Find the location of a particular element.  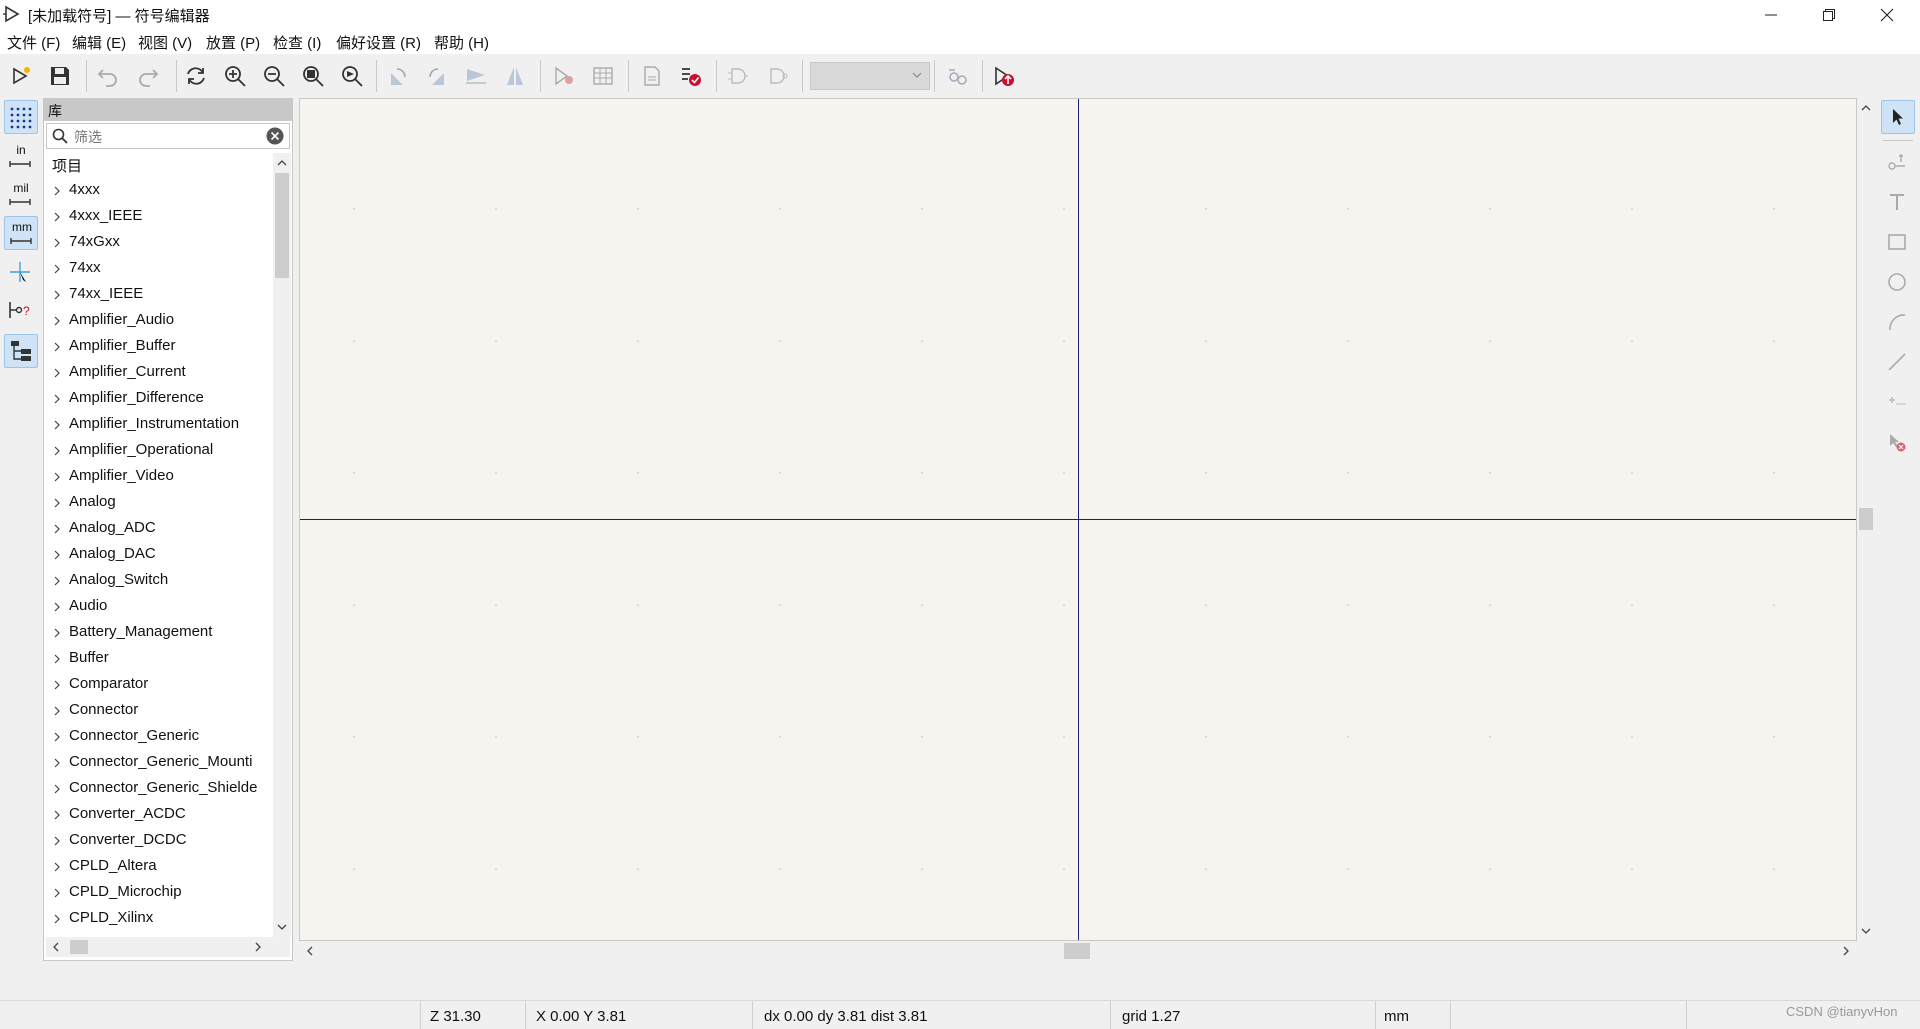

library-tree-item: Analog_Switch is located at coordinates (159, 581).